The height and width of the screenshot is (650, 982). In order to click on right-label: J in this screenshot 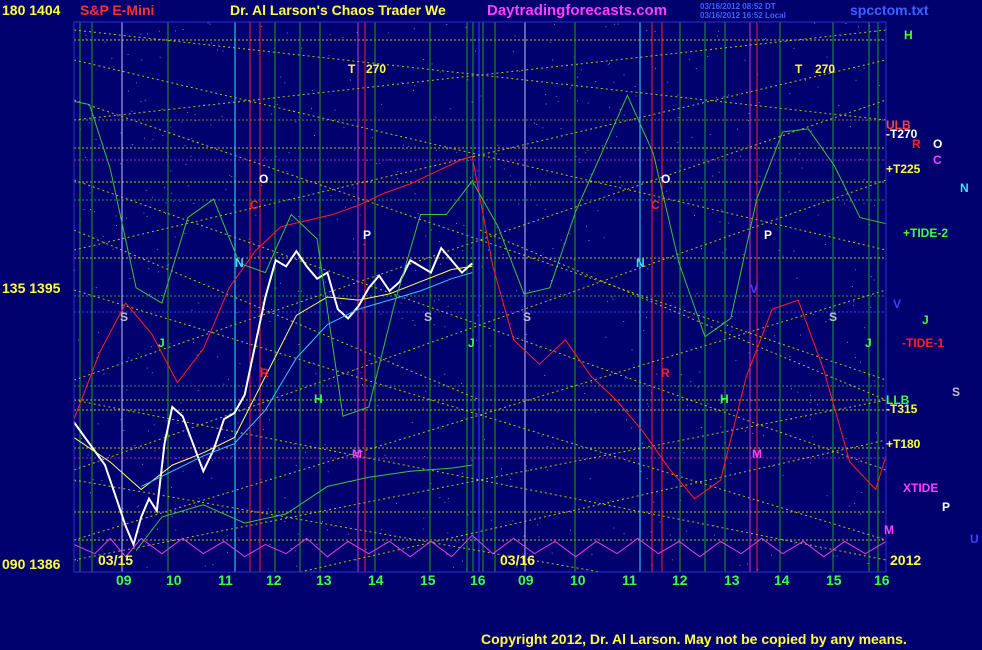, I will do `click(925, 320)`.